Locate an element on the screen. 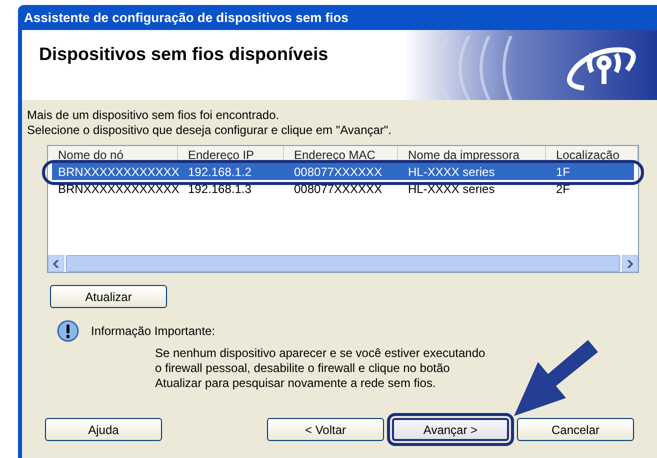 This screenshot has height=458, width=657. table-cell-text: 1F is located at coordinates (563, 171).